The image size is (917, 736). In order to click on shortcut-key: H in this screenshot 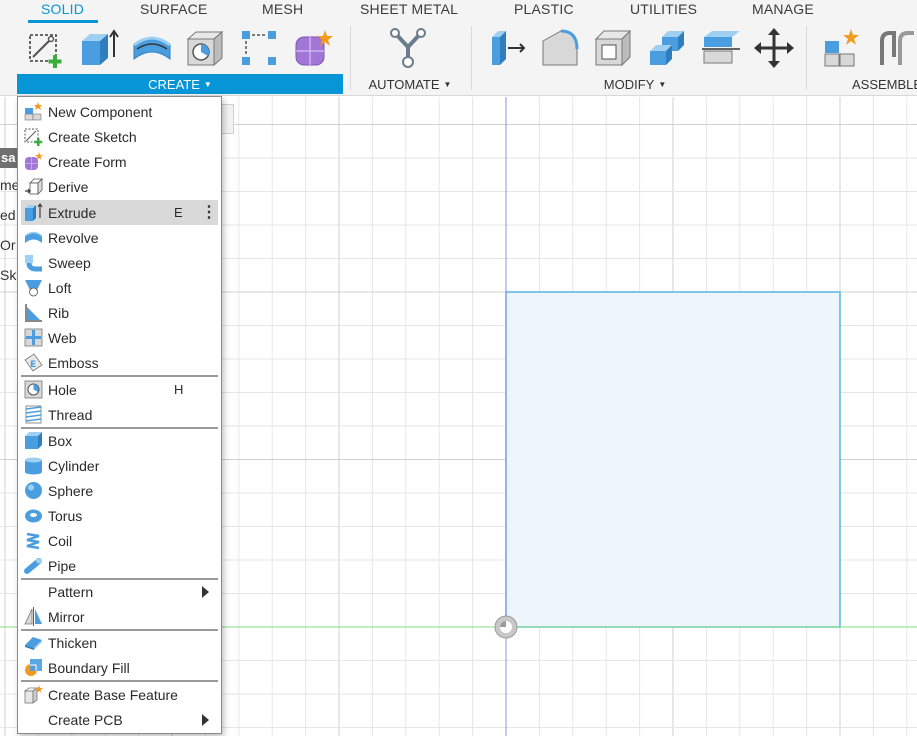, I will do `click(179, 389)`.